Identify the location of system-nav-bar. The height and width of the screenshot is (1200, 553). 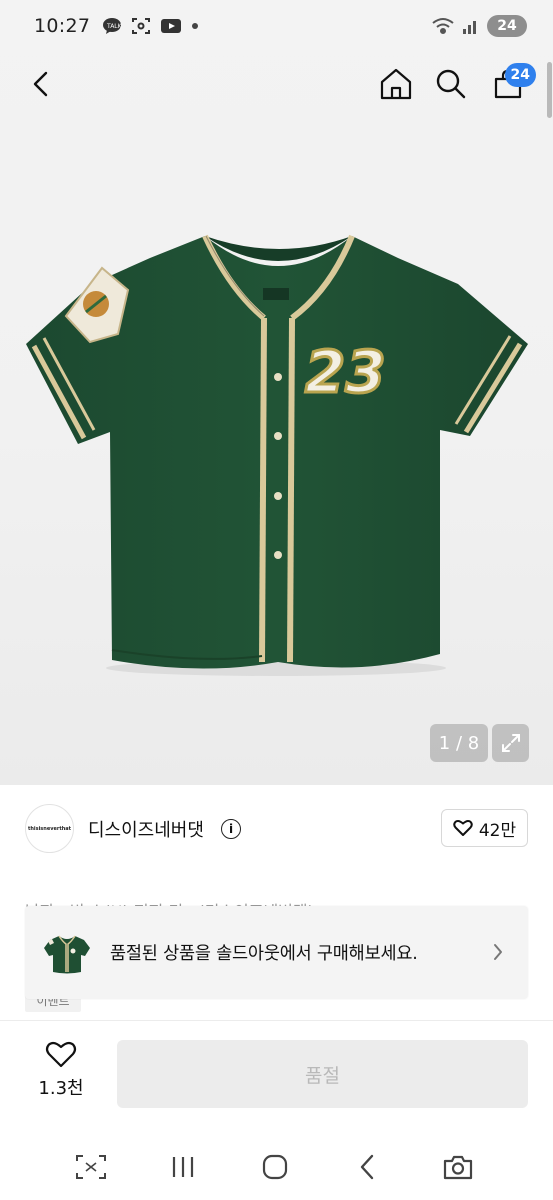
(276, 1167).